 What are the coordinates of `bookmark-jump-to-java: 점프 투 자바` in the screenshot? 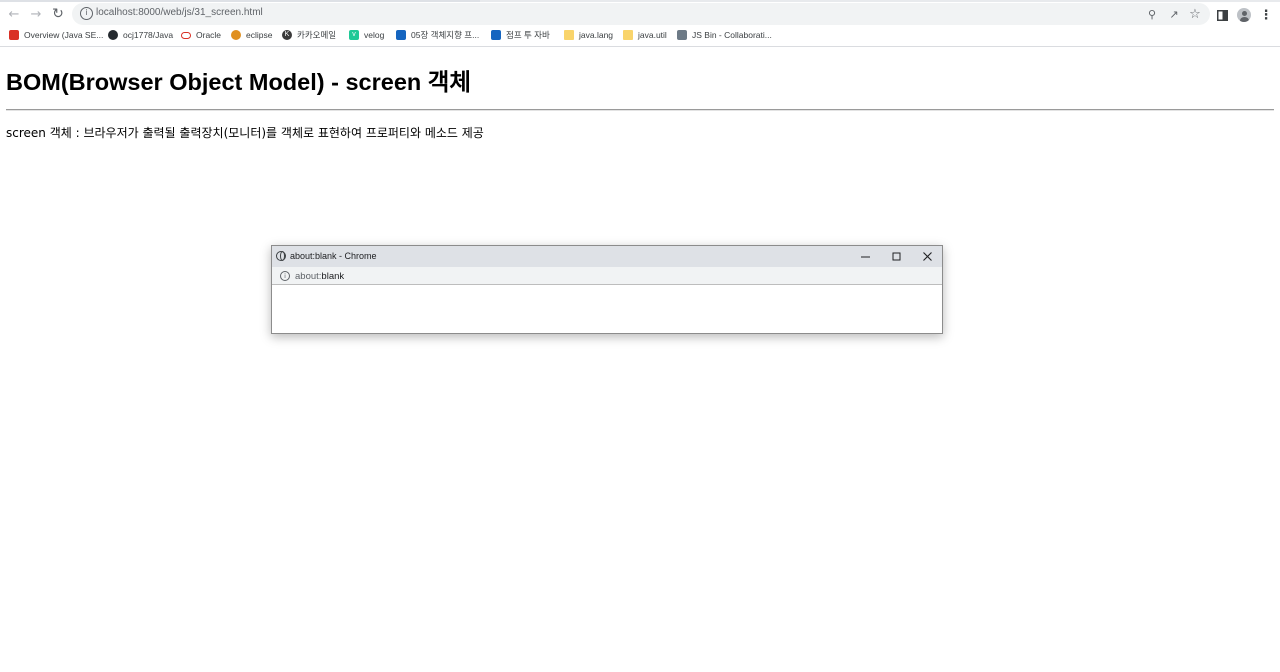 It's located at (520, 35).